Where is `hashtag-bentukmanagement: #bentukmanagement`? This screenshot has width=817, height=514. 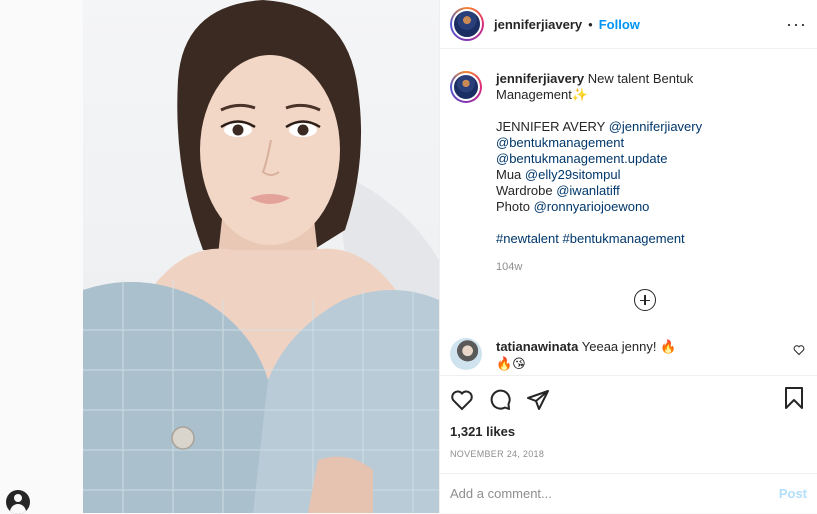 hashtag-bentukmanagement: #bentukmanagement is located at coordinates (624, 238).